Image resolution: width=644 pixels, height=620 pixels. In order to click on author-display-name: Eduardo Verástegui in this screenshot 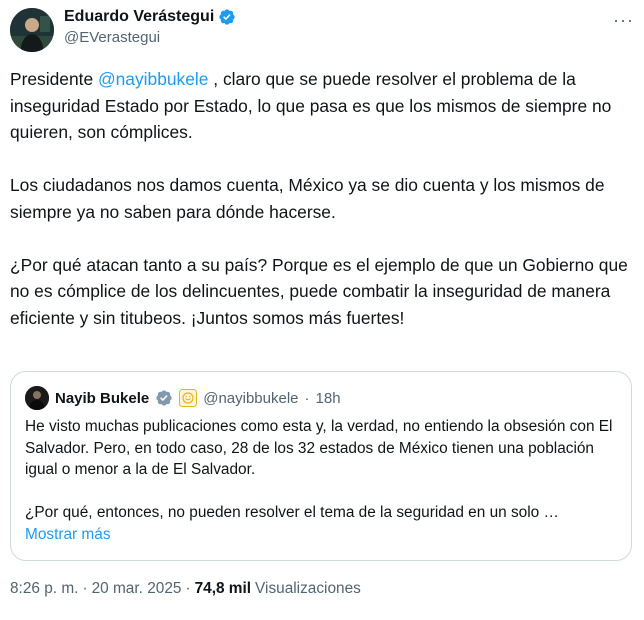, I will do `click(139, 17)`.